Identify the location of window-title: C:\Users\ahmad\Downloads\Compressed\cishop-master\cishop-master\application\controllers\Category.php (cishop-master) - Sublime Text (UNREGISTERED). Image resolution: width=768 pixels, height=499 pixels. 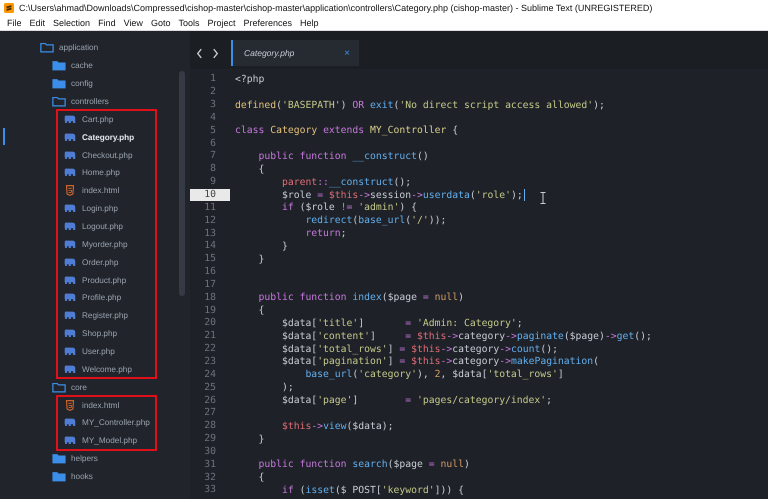
(335, 8).